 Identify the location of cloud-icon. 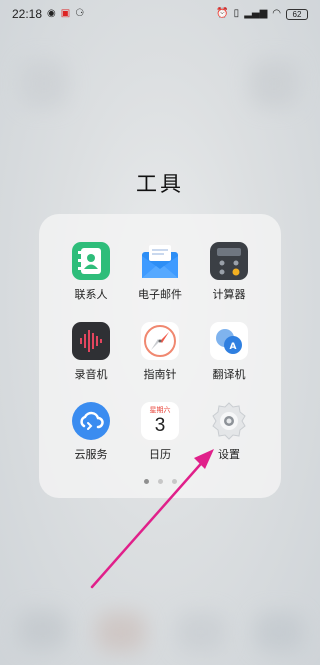
(91, 421).